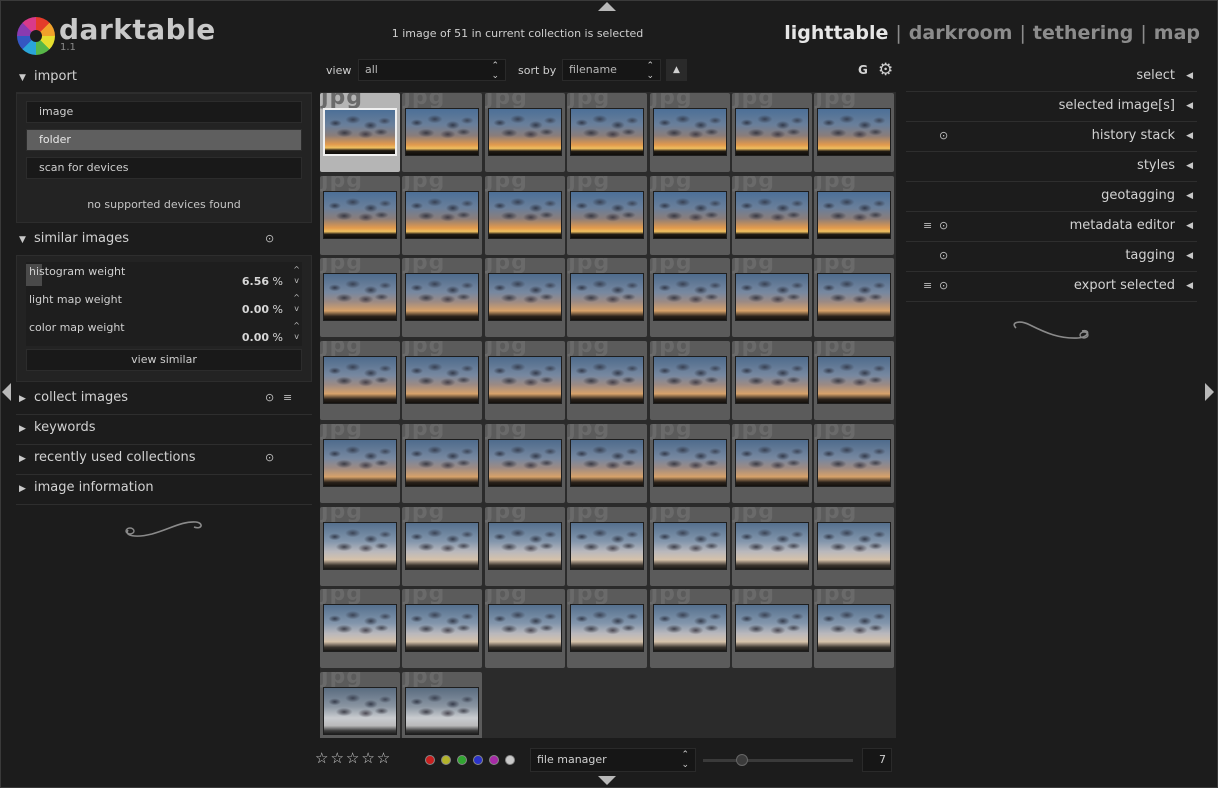  What do you see at coordinates (1177, 33) in the screenshot?
I see `view-map: map` at bounding box center [1177, 33].